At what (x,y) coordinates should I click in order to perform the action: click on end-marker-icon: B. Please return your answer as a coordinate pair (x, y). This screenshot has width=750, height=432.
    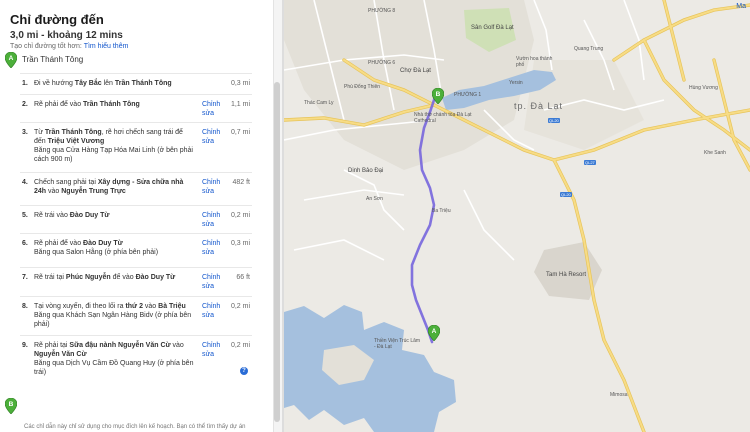
    Looking at the image, I should click on (11, 406).